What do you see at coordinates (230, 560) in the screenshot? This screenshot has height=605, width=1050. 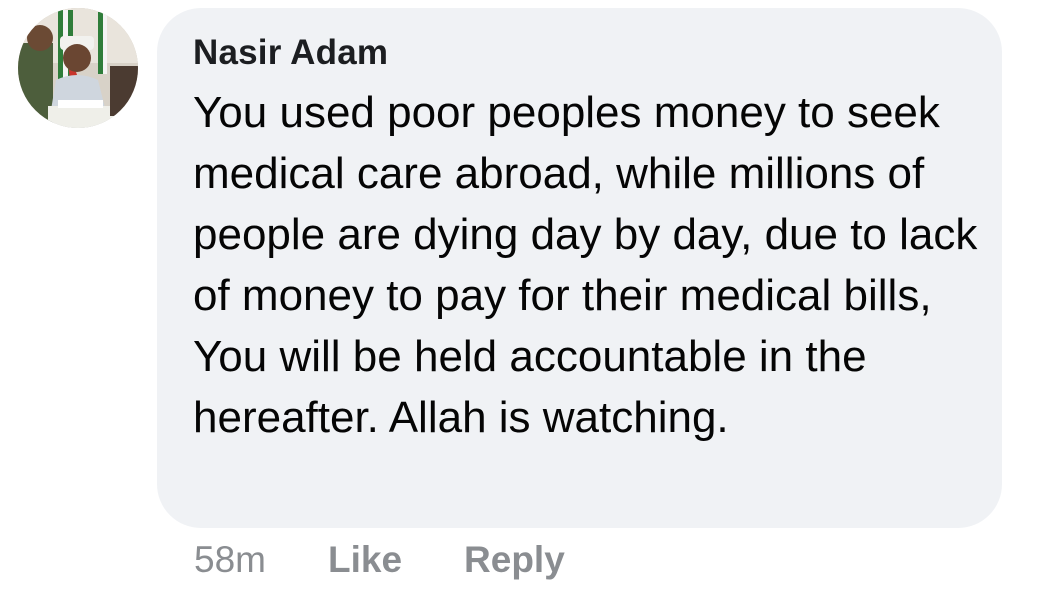 I see `comment-timestamp: 58m` at bounding box center [230, 560].